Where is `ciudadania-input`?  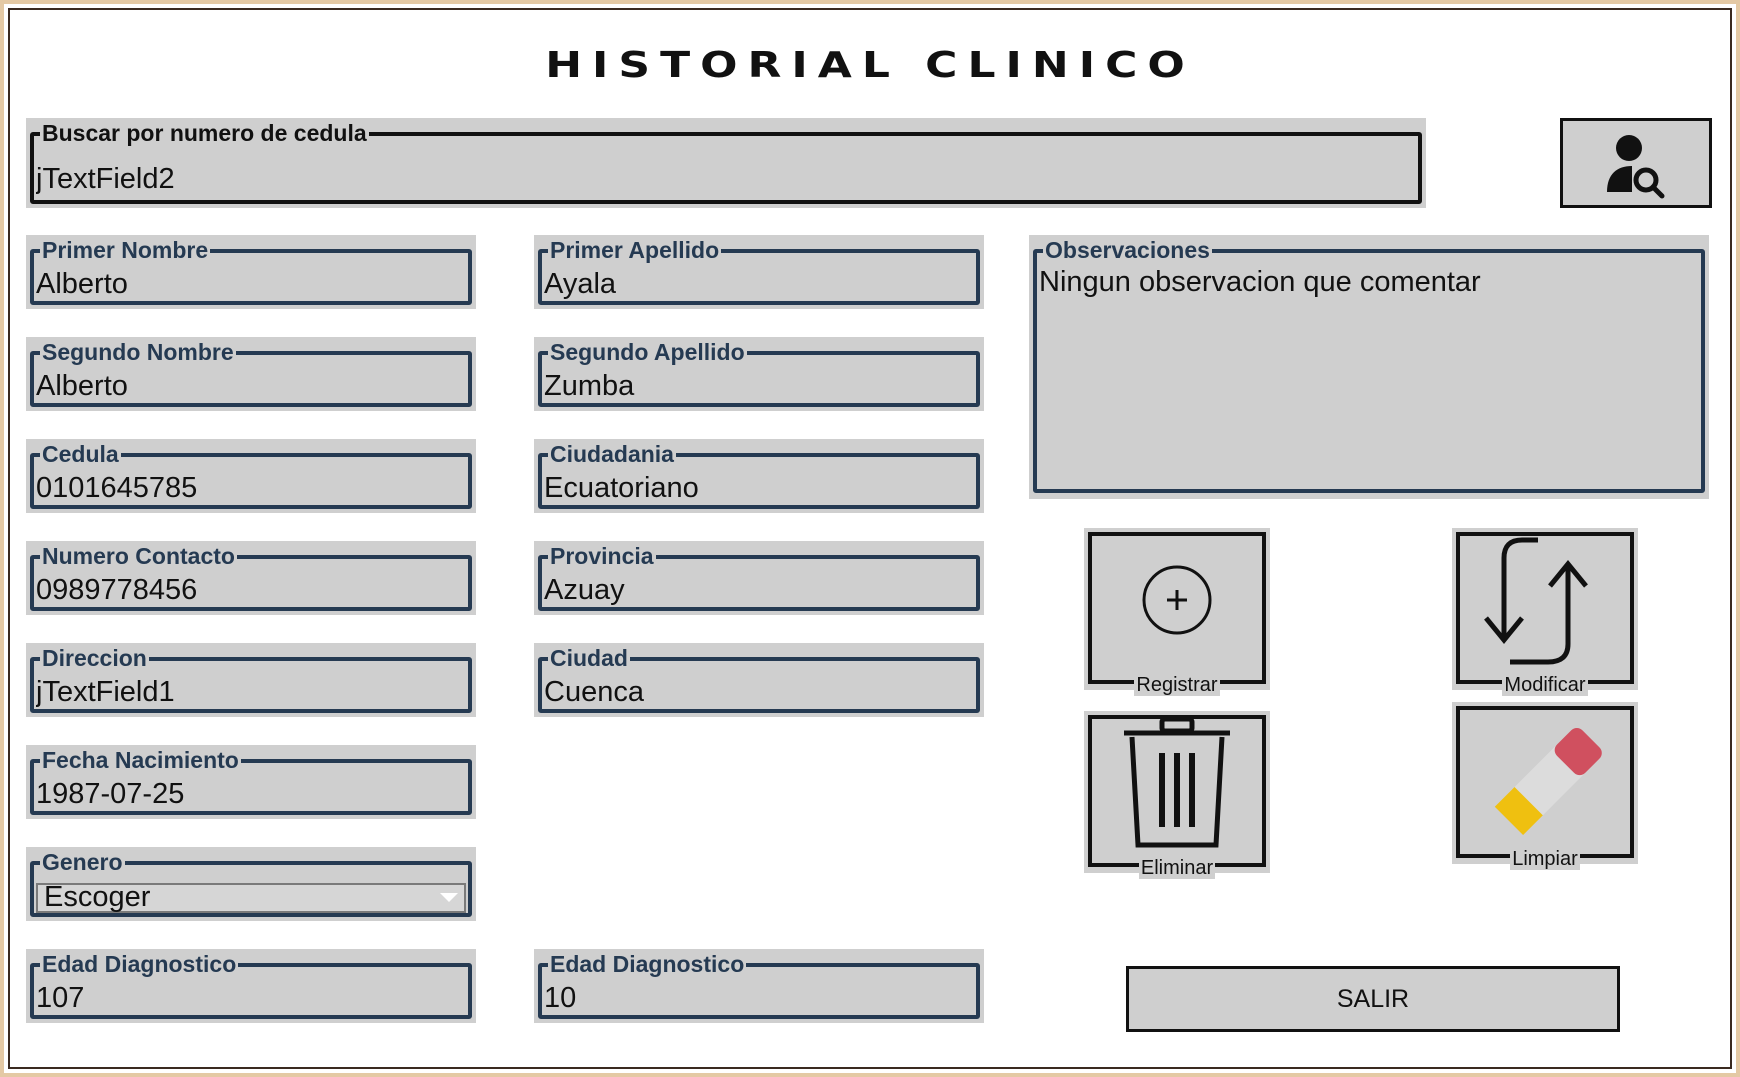 ciudadania-input is located at coordinates (759, 488).